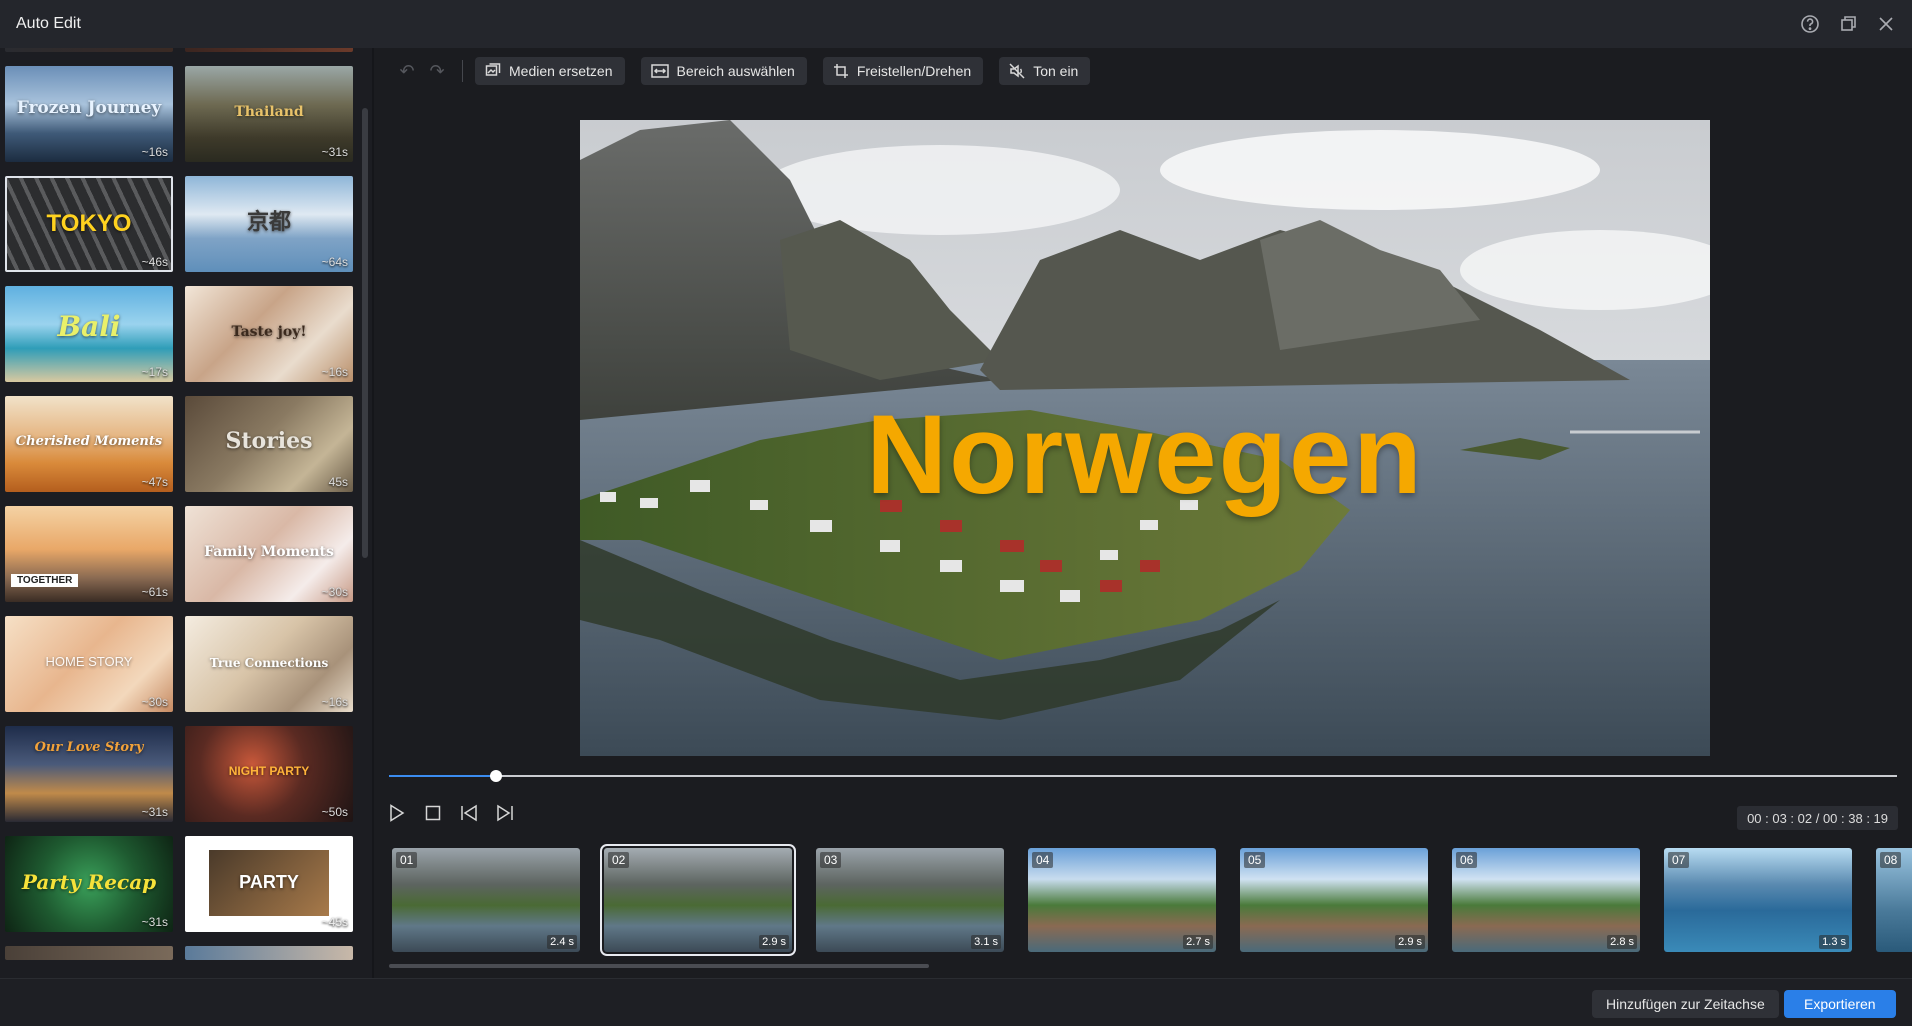 The image size is (1912, 1026). I want to click on playback-controls, so click(451, 813).